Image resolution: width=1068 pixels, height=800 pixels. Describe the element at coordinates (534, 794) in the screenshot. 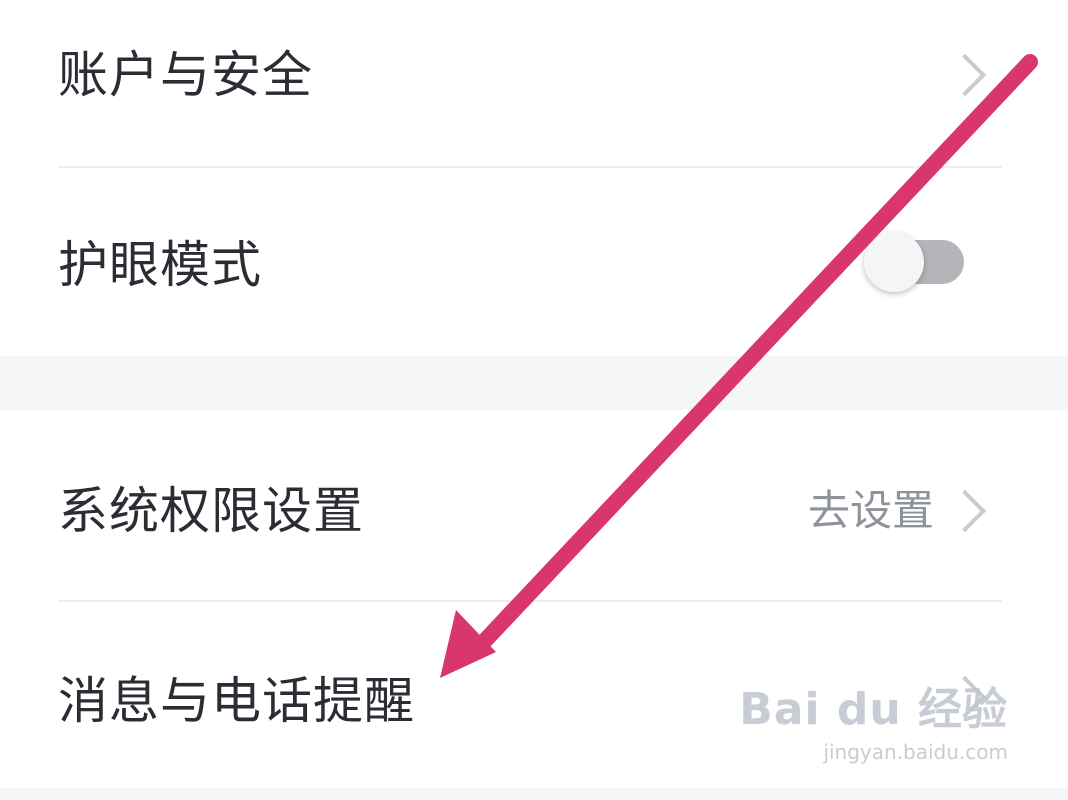

I see `bottom-gap` at that location.